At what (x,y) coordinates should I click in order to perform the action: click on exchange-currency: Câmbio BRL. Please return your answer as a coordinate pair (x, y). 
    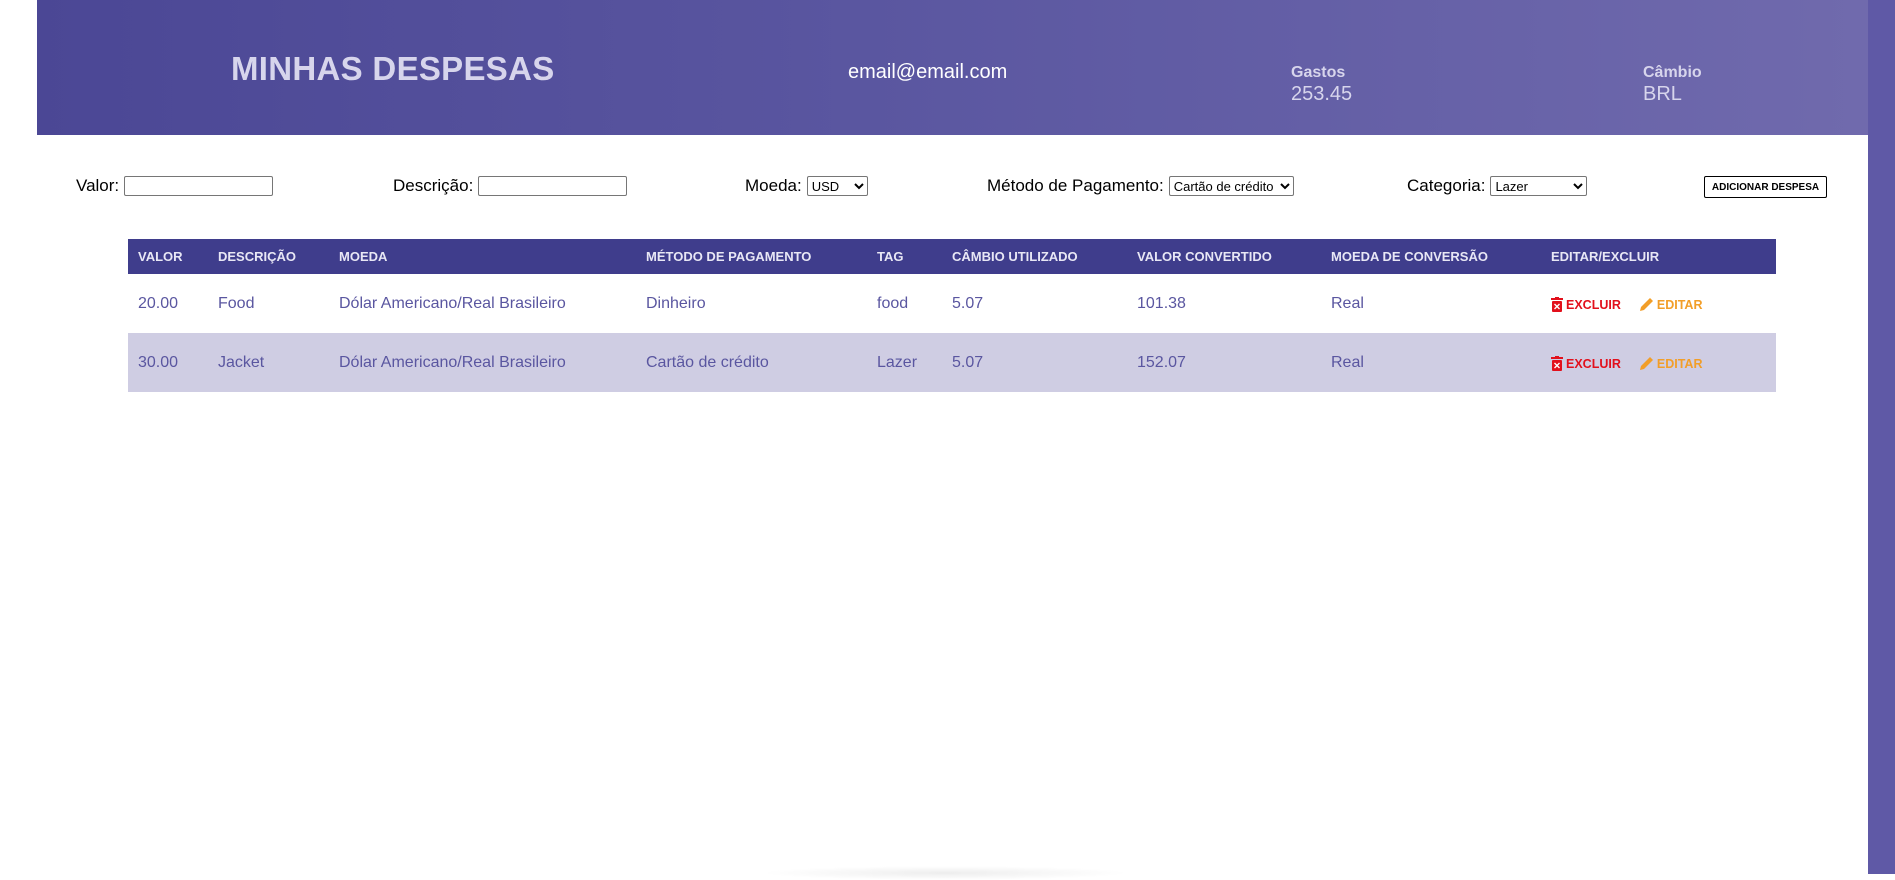
    Looking at the image, I should click on (1672, 85).